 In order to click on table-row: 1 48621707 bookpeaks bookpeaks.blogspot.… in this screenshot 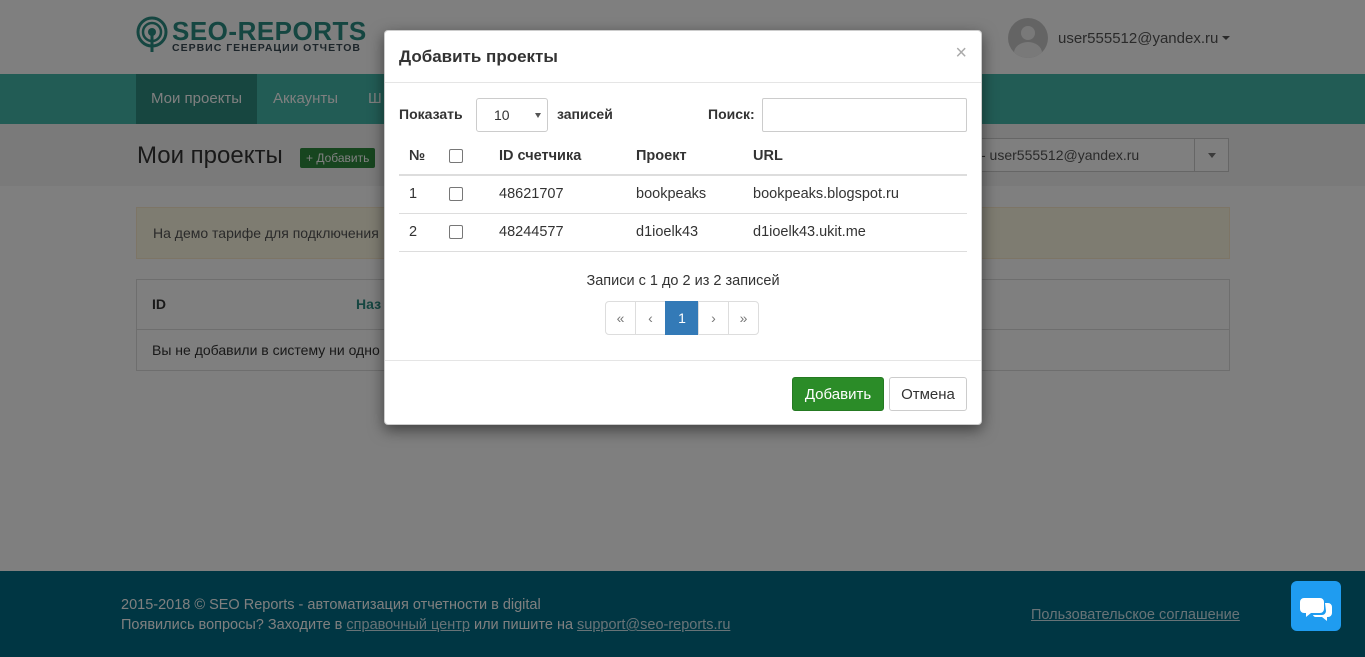, I will do `click(683, 194)`.